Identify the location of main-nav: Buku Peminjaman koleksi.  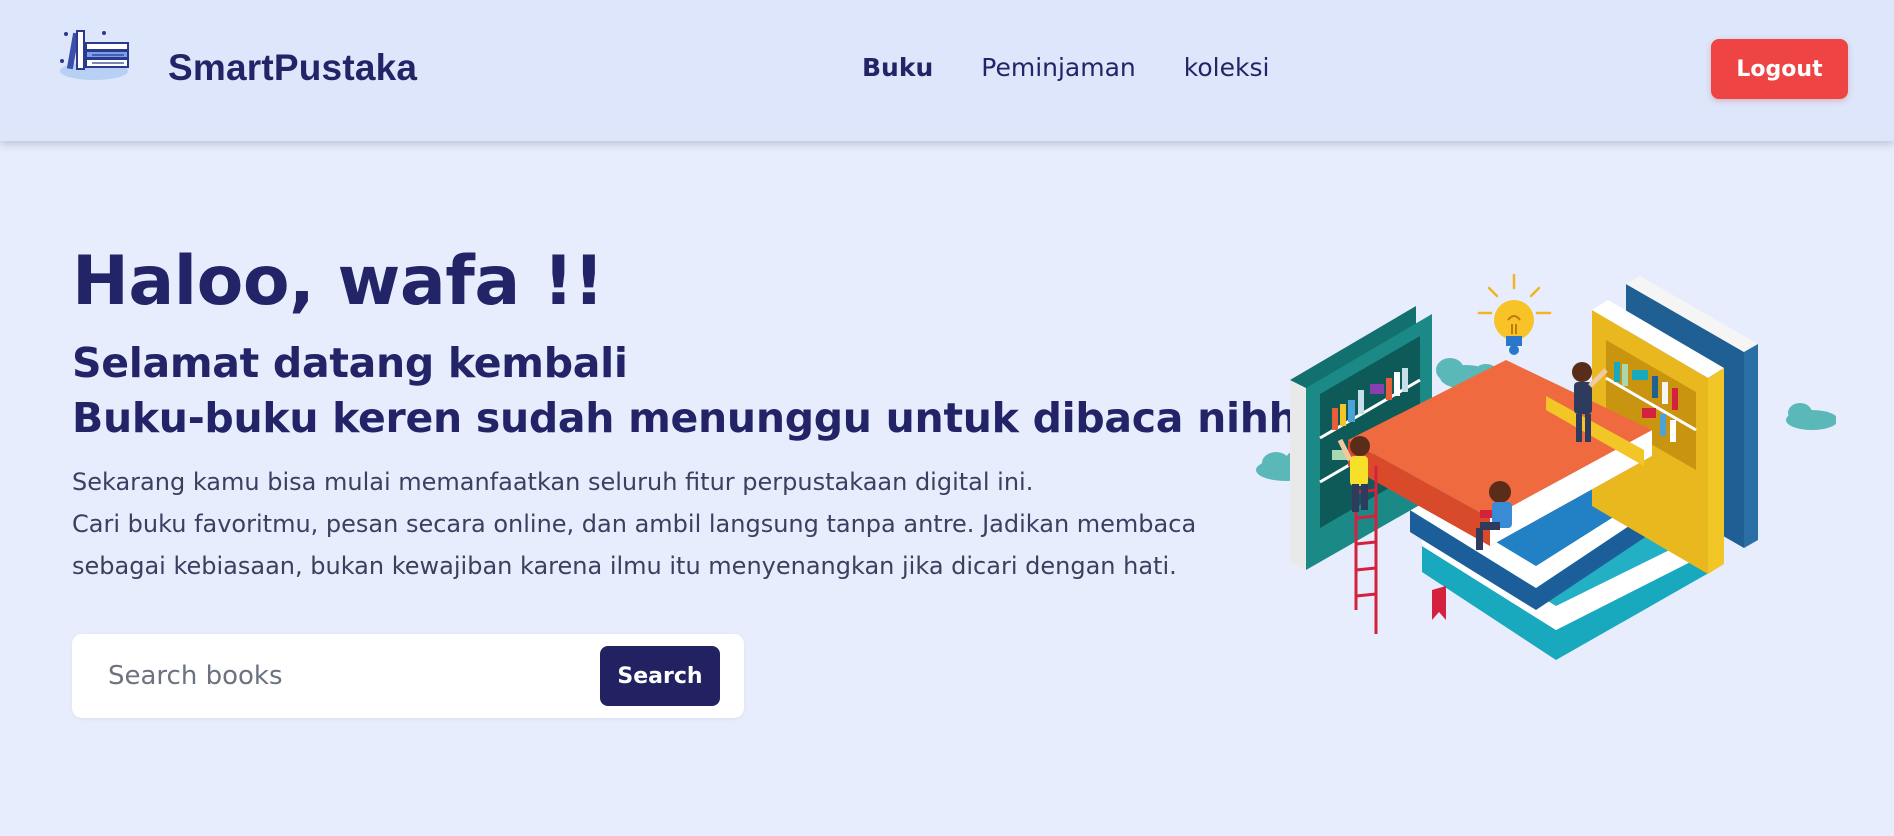
(1089, 67).